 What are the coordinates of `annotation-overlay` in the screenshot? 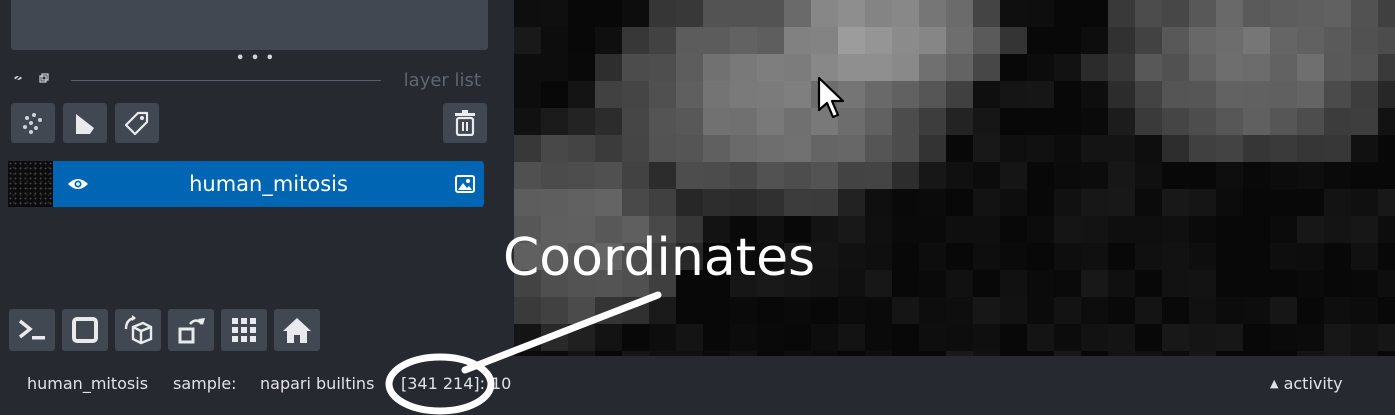 It's located at (523, 353).